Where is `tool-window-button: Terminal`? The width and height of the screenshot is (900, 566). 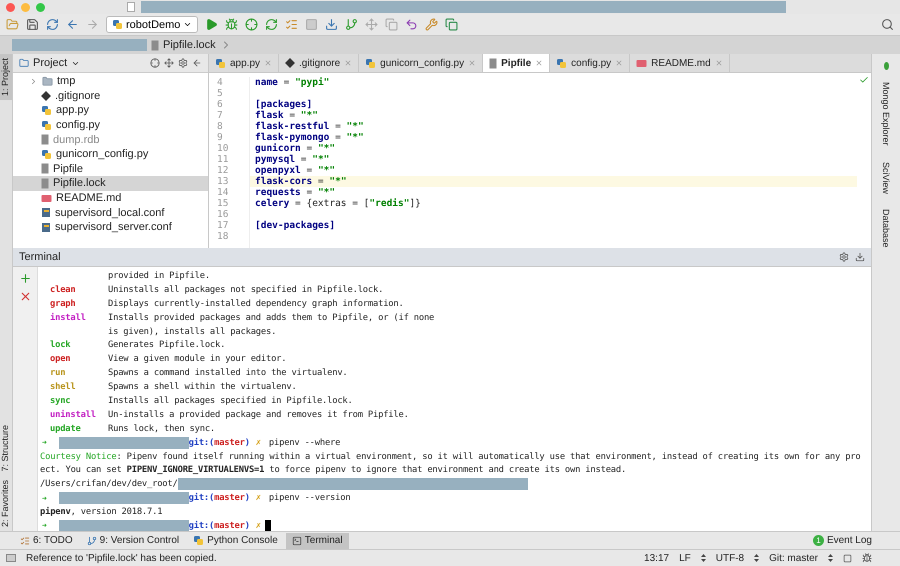 tool-window-button: Terminal is located at coordinates (317, 540).